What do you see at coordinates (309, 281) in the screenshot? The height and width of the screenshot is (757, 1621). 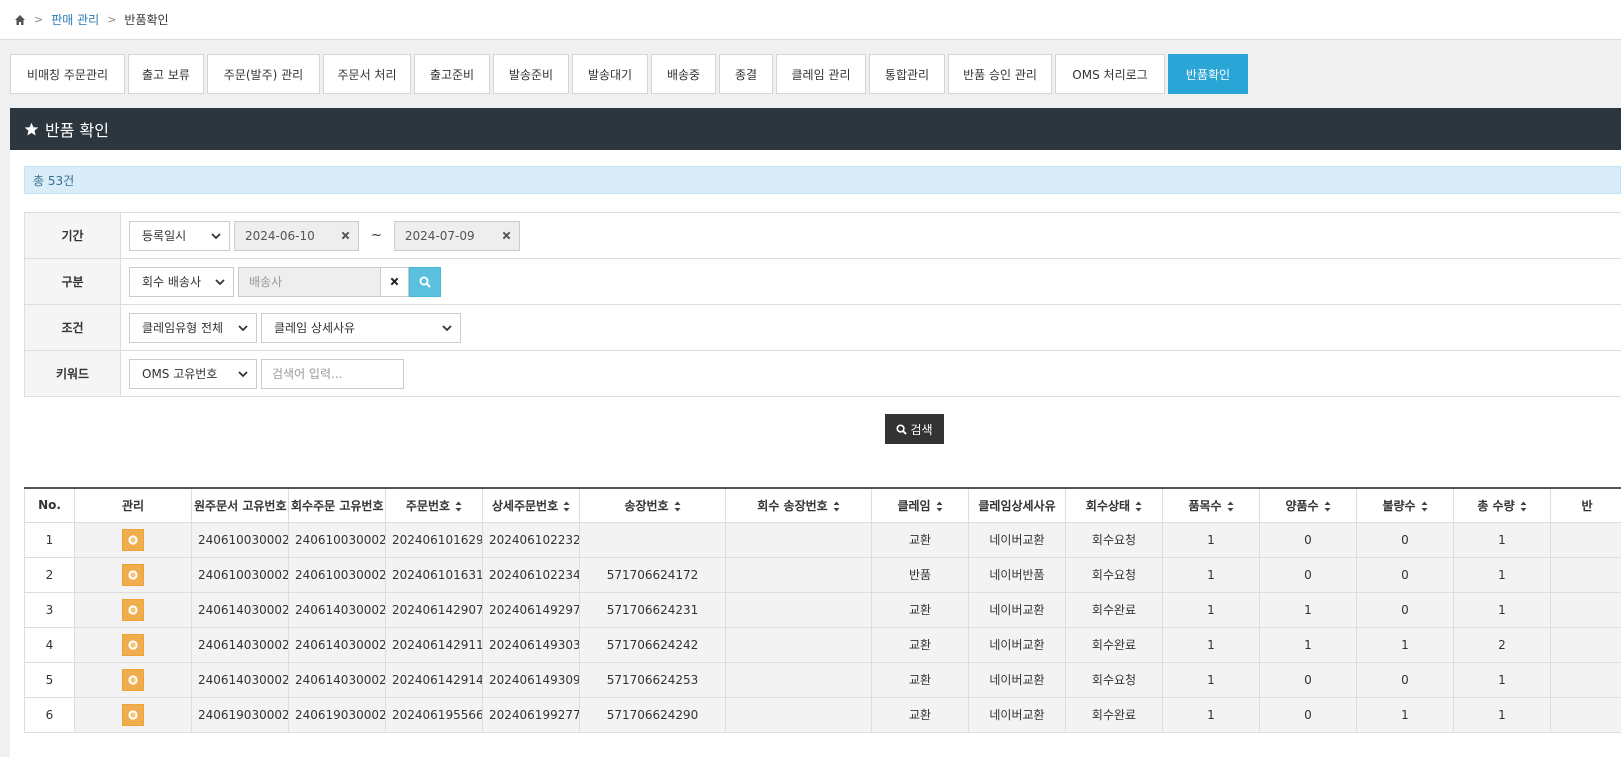 I see `carrier-input: 배송사` at bounding box center [309, 281].